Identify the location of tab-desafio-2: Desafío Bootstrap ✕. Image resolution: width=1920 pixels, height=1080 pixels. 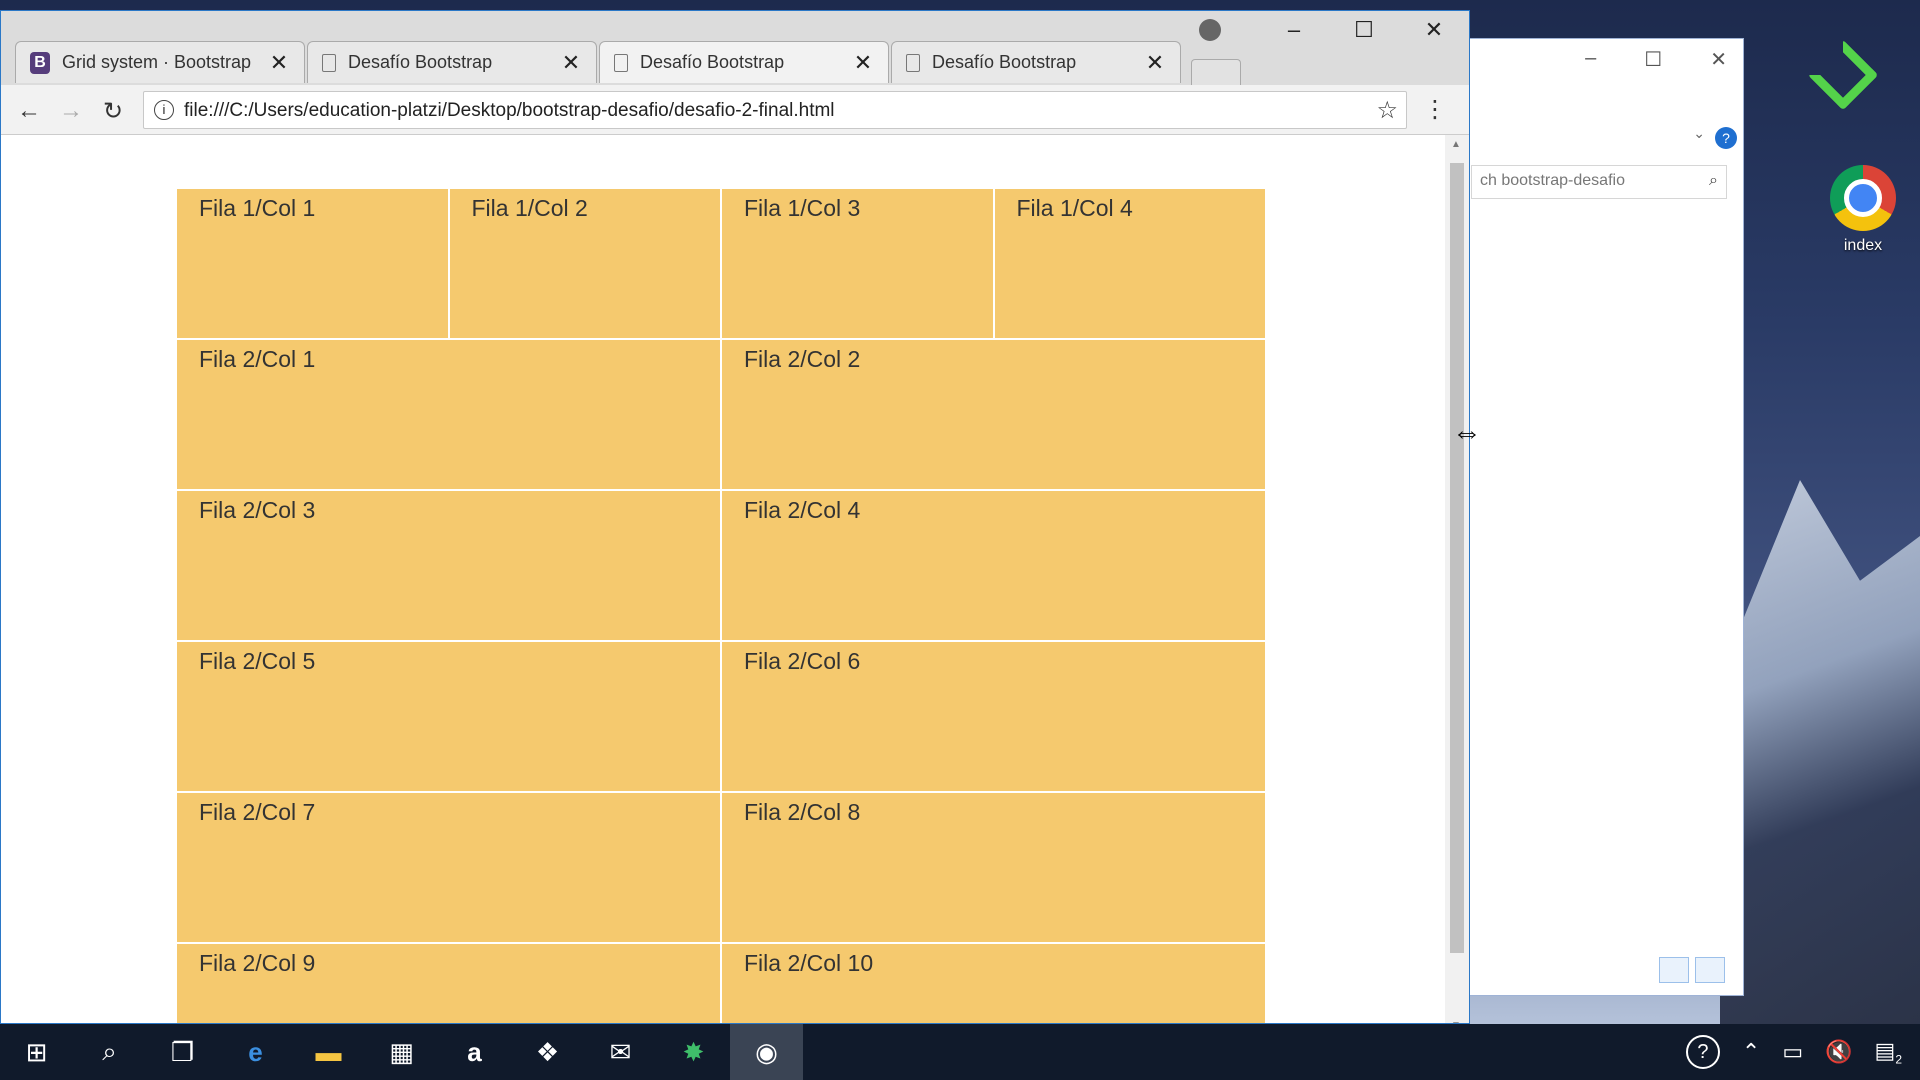
(744, 62).